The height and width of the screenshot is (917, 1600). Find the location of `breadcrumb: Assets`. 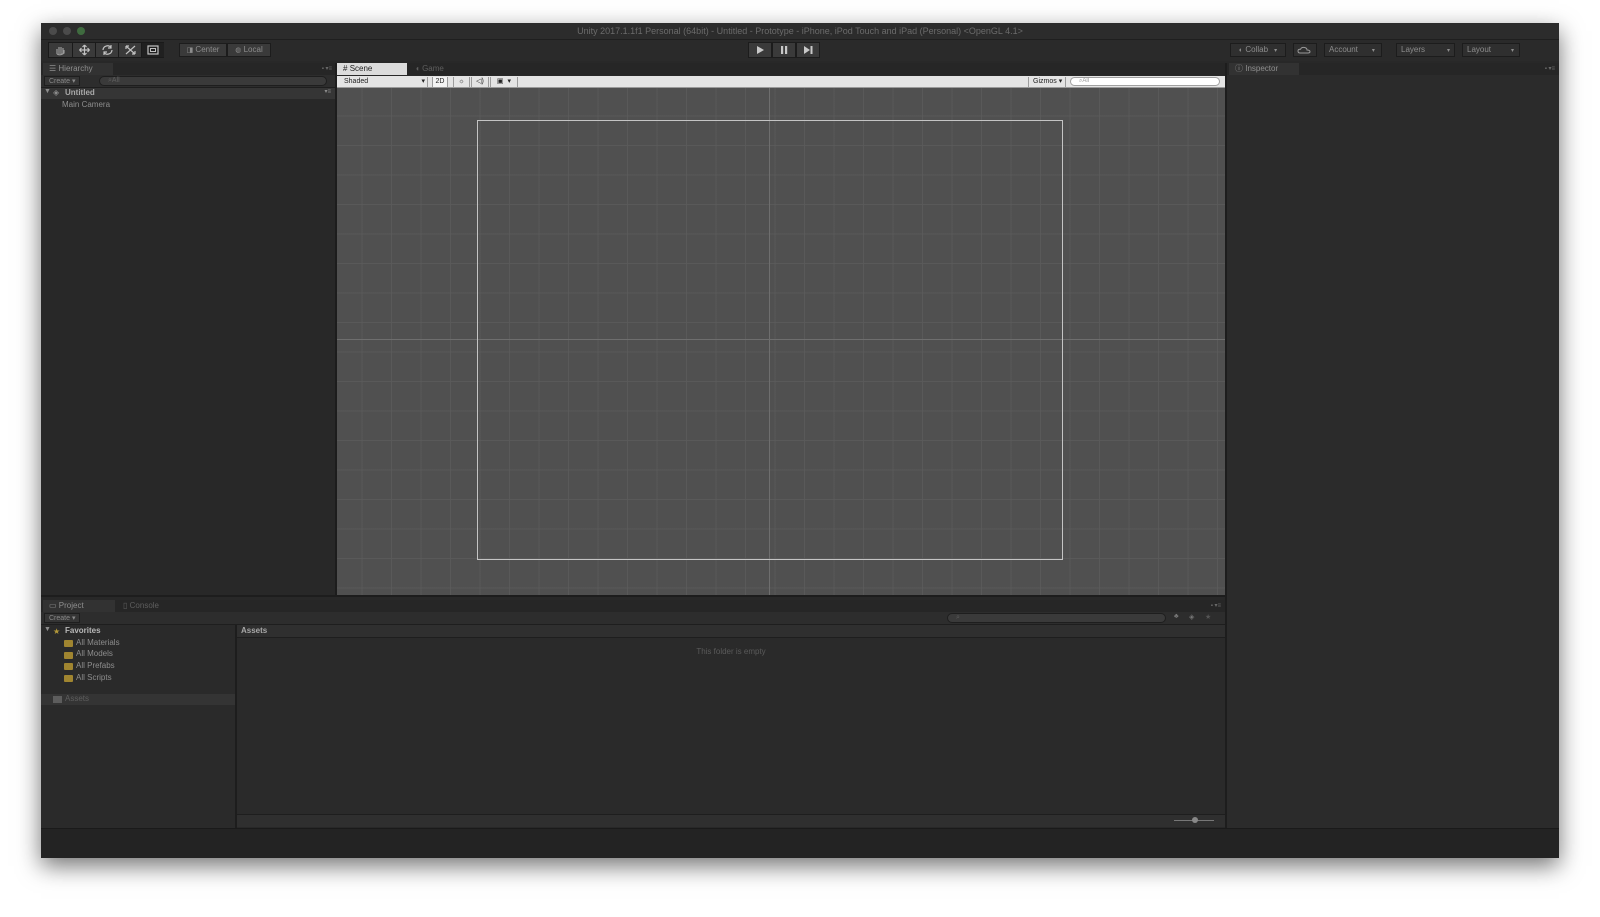

breadcrumb: Assets is located at coordinates (254, 630).